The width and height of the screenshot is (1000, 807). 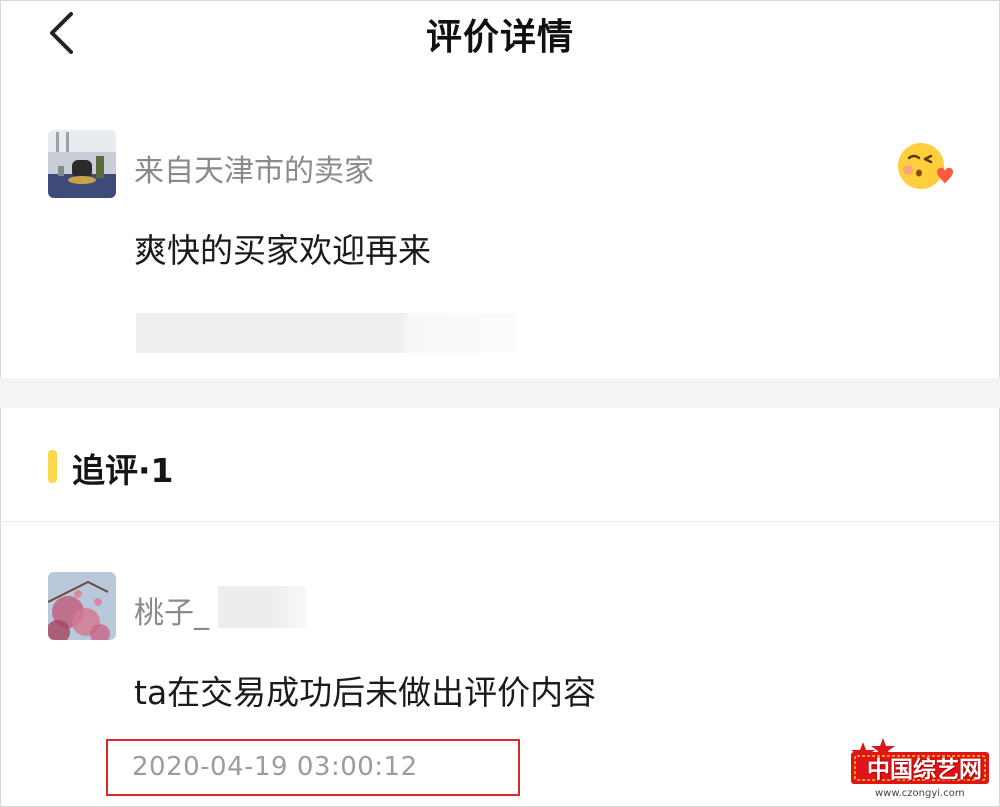 I want to click on review-content: 爽快的买家欢迎再来, so click(x=282, y=250).